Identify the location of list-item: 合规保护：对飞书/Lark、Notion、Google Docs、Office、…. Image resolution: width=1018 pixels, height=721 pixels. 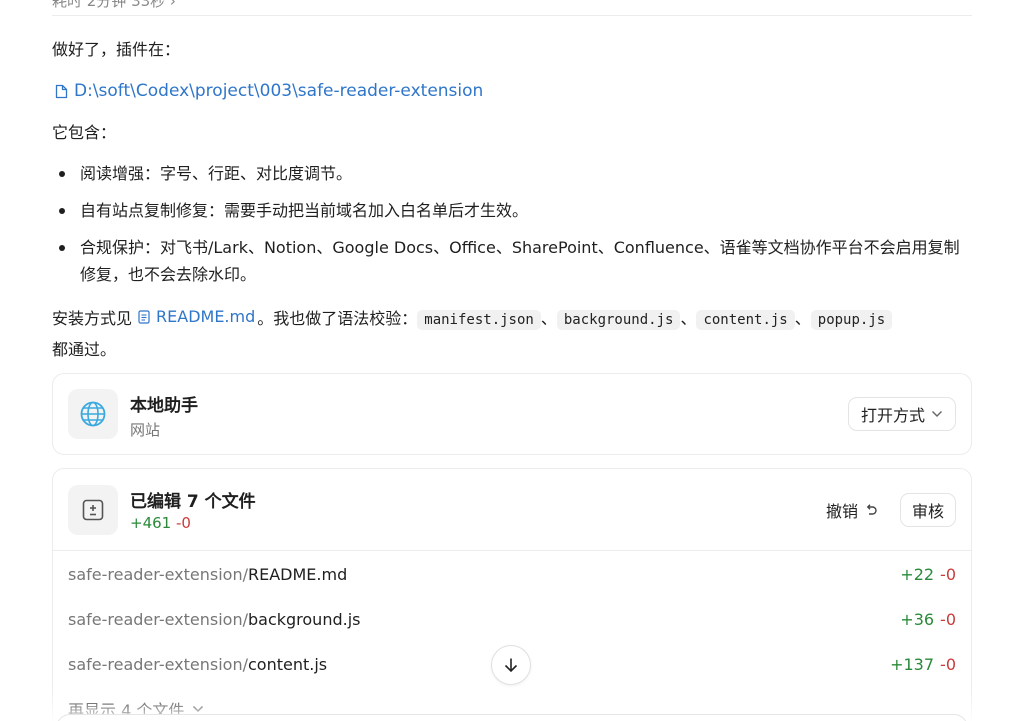
(512, 261).